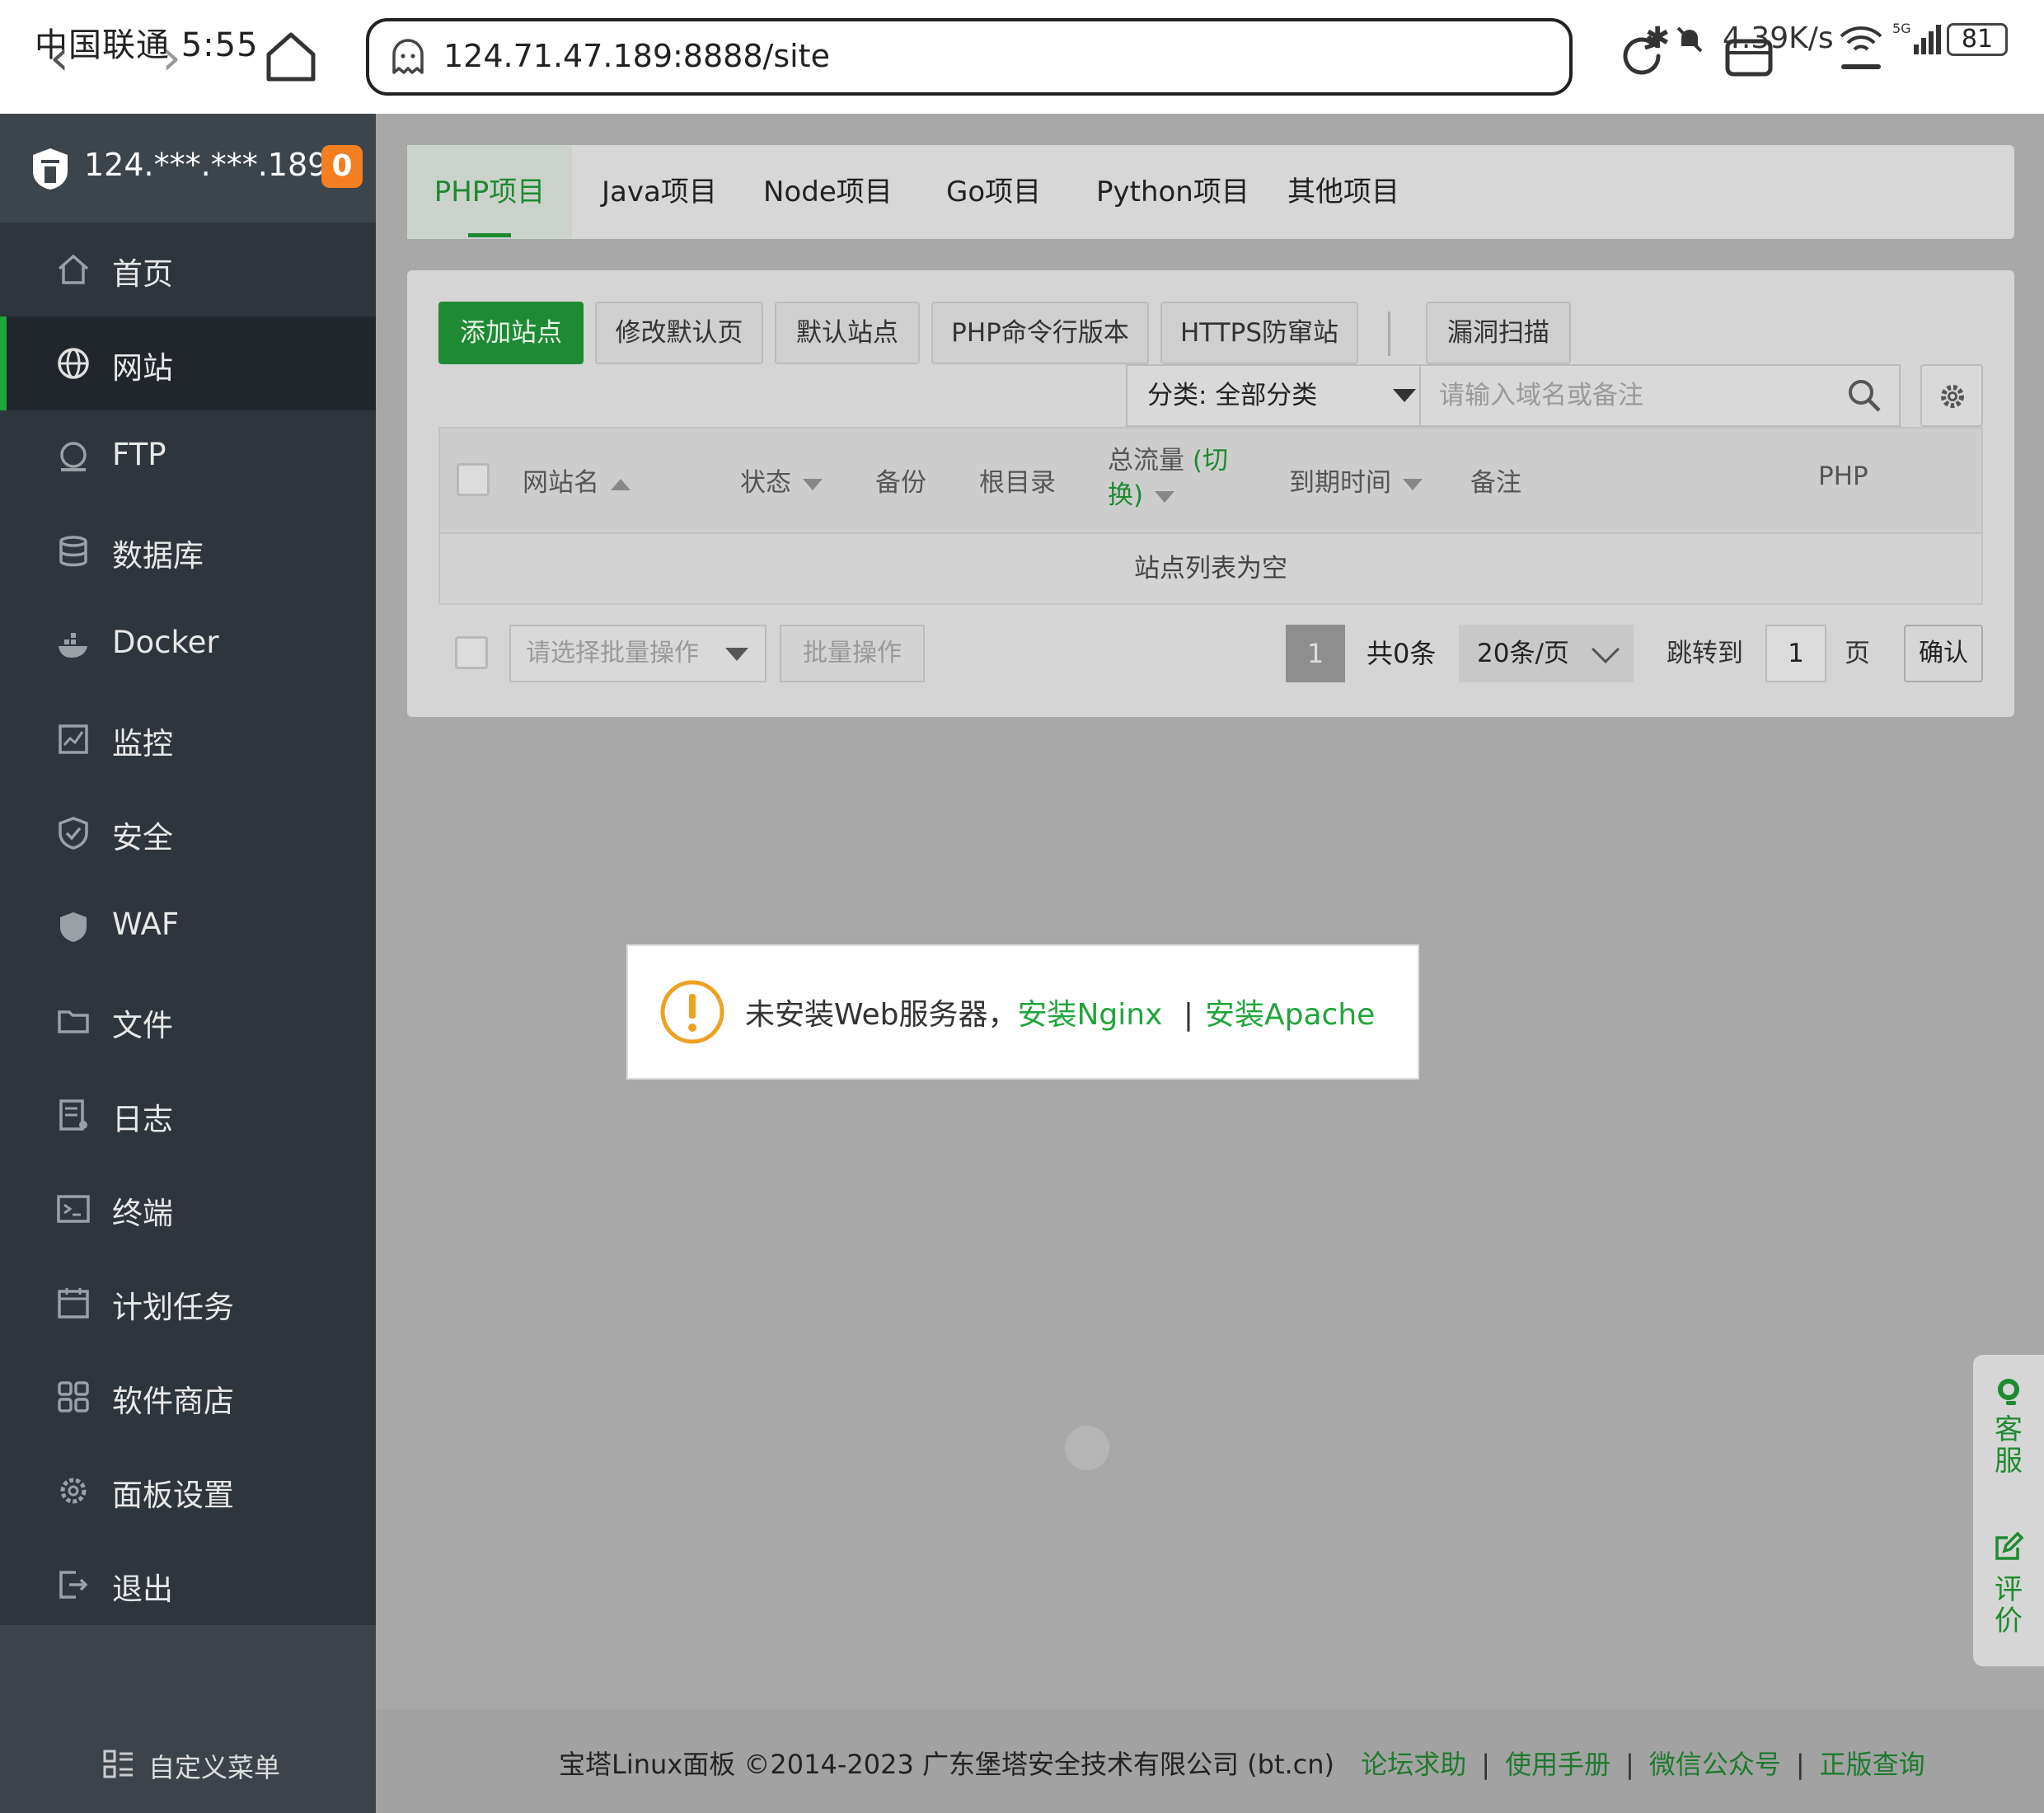 The width and height of the screenshot is (2044, 1813). Describe the element at coordinates (1343, 192) in the screenshot. I see `tab-other: 其他项目` at that location.